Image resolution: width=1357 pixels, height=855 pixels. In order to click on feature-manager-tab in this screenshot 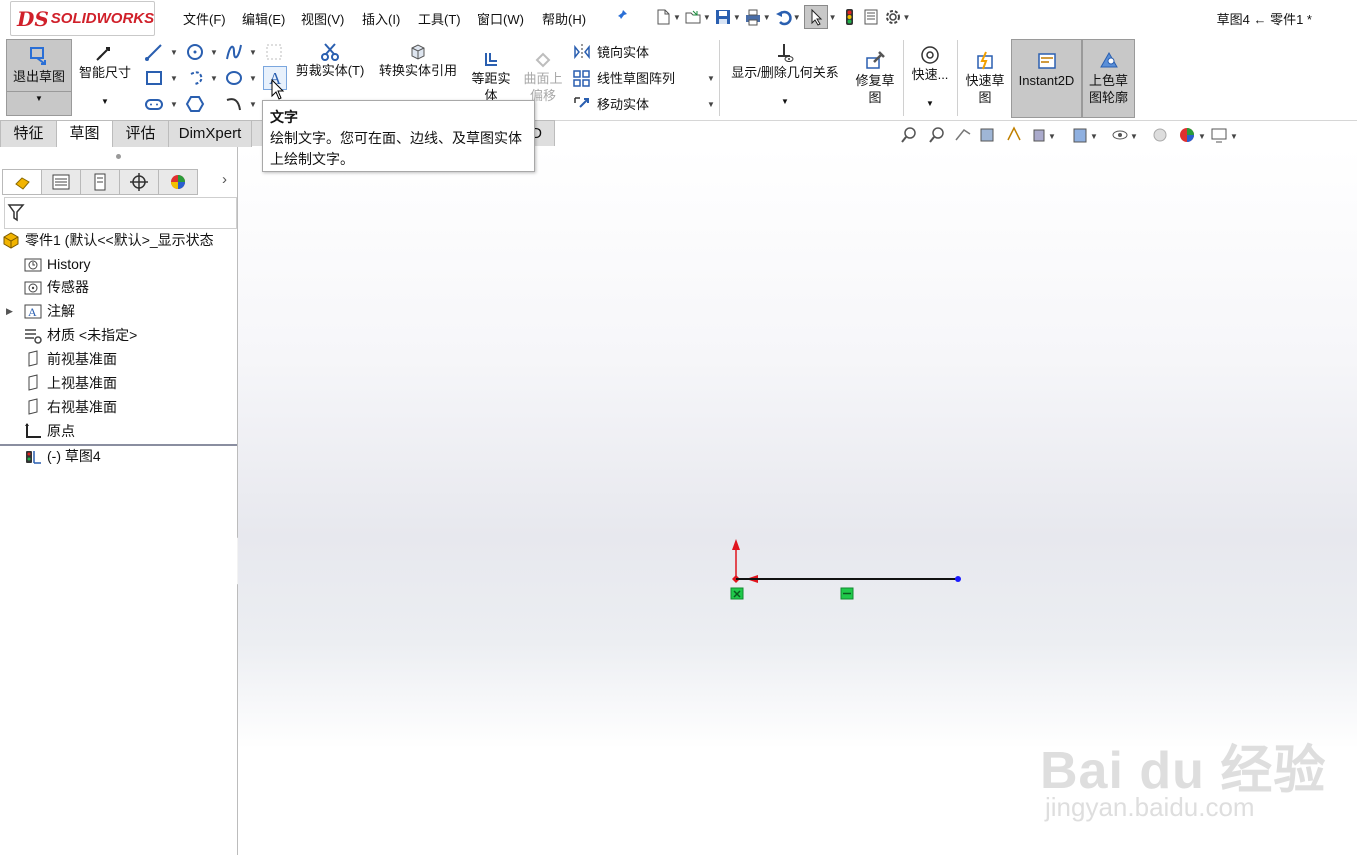, I will do `click(22, 182)`.